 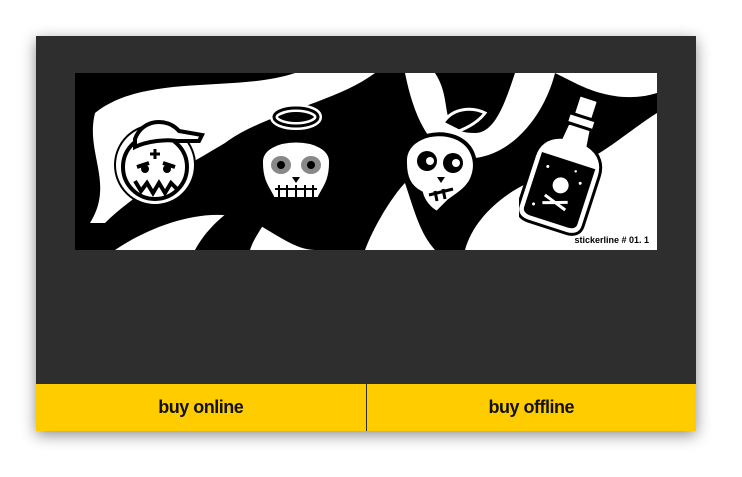 What do you see at coordinates (611, 240) in the screenshot?
I see `sticker-line-caption: stickerline # 01. 1` at bounding box center [611, 240].